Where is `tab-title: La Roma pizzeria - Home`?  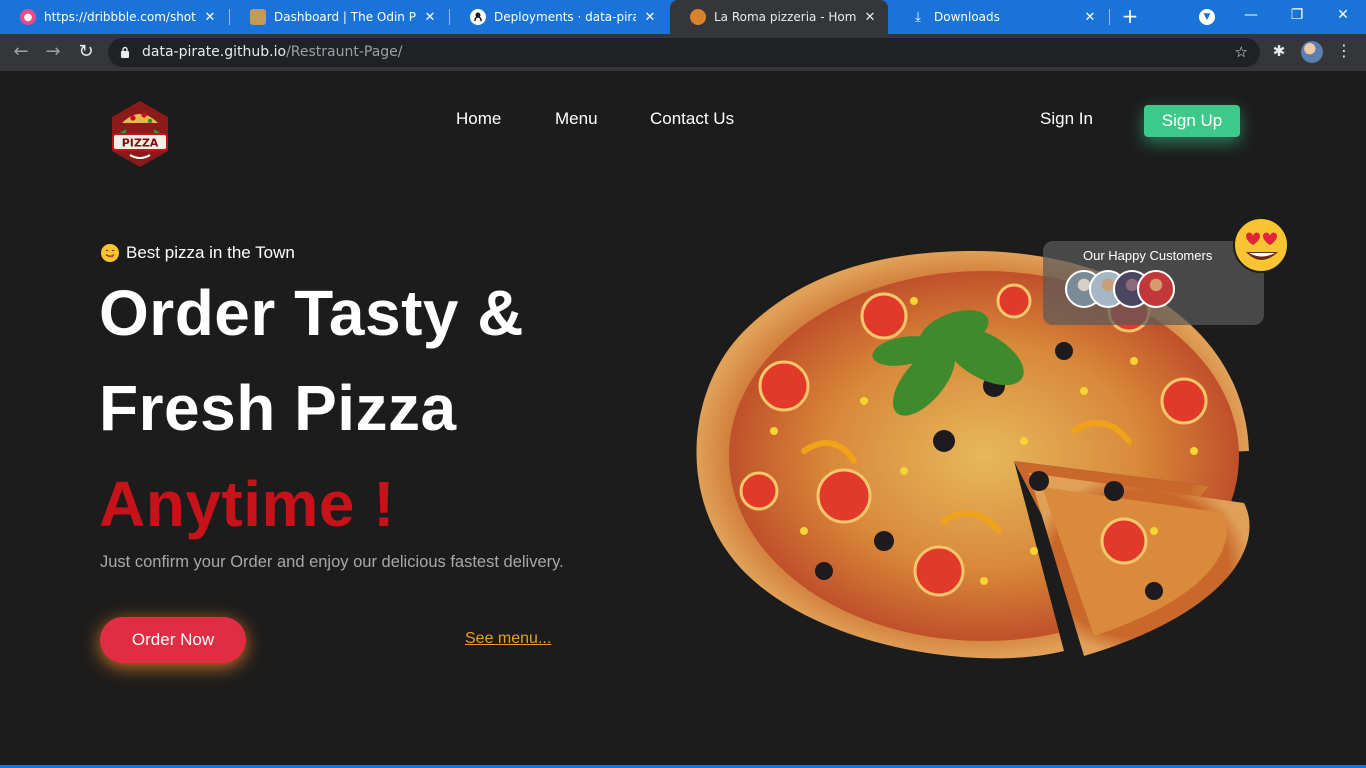 tab-title: La Roma pizzeria - Home is located at coordinates (785, 17).